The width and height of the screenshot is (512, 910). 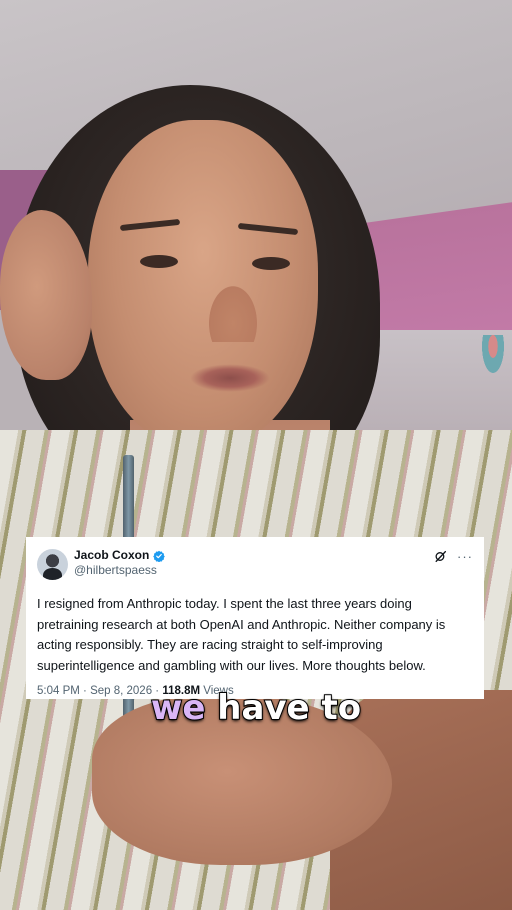 What do you see at coordinates (233, 311) in the screenshot?
I see `nose` at bounding box center [233, 311].